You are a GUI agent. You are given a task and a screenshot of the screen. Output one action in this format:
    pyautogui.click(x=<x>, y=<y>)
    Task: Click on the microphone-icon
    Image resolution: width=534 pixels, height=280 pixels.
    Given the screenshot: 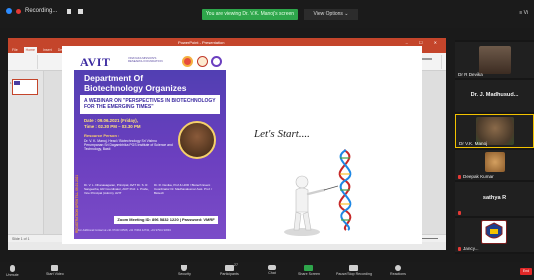 What is the action you would take?
    pyautogui.click(x=12, y=268)
    